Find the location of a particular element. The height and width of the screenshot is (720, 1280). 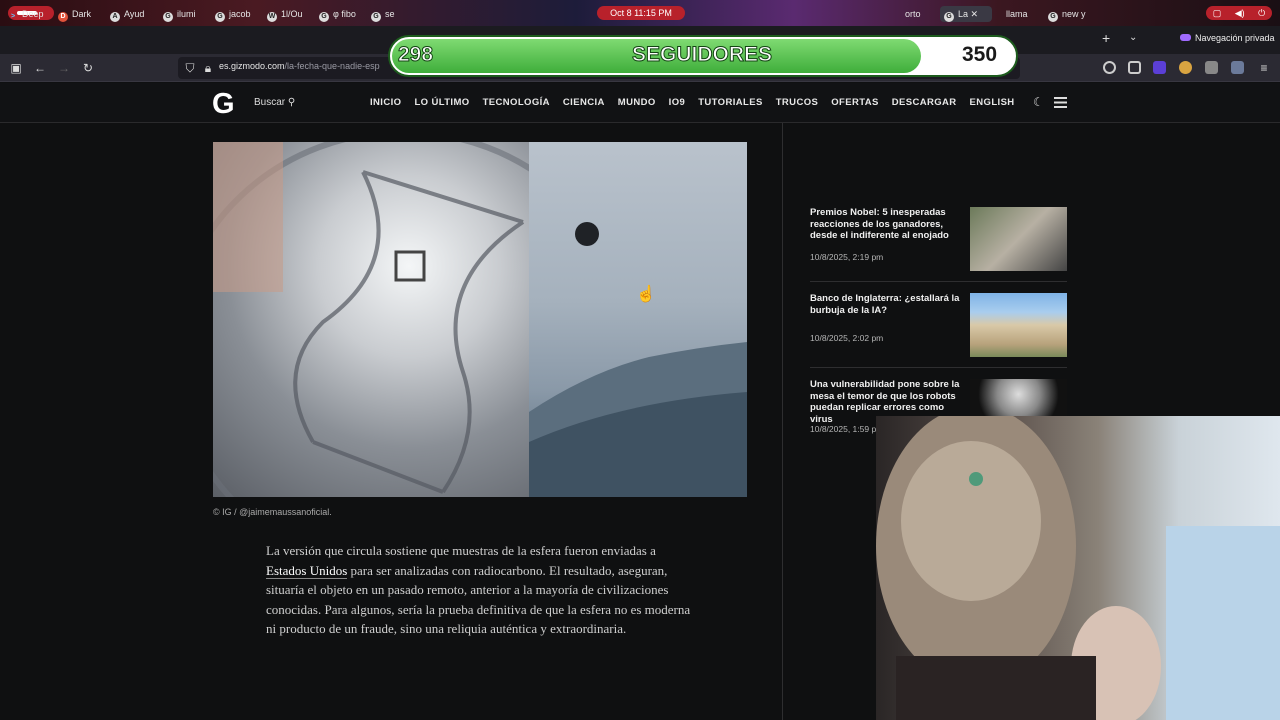

private-browsing-indicator: Navegación privada is located at coordinates (1227, 38).